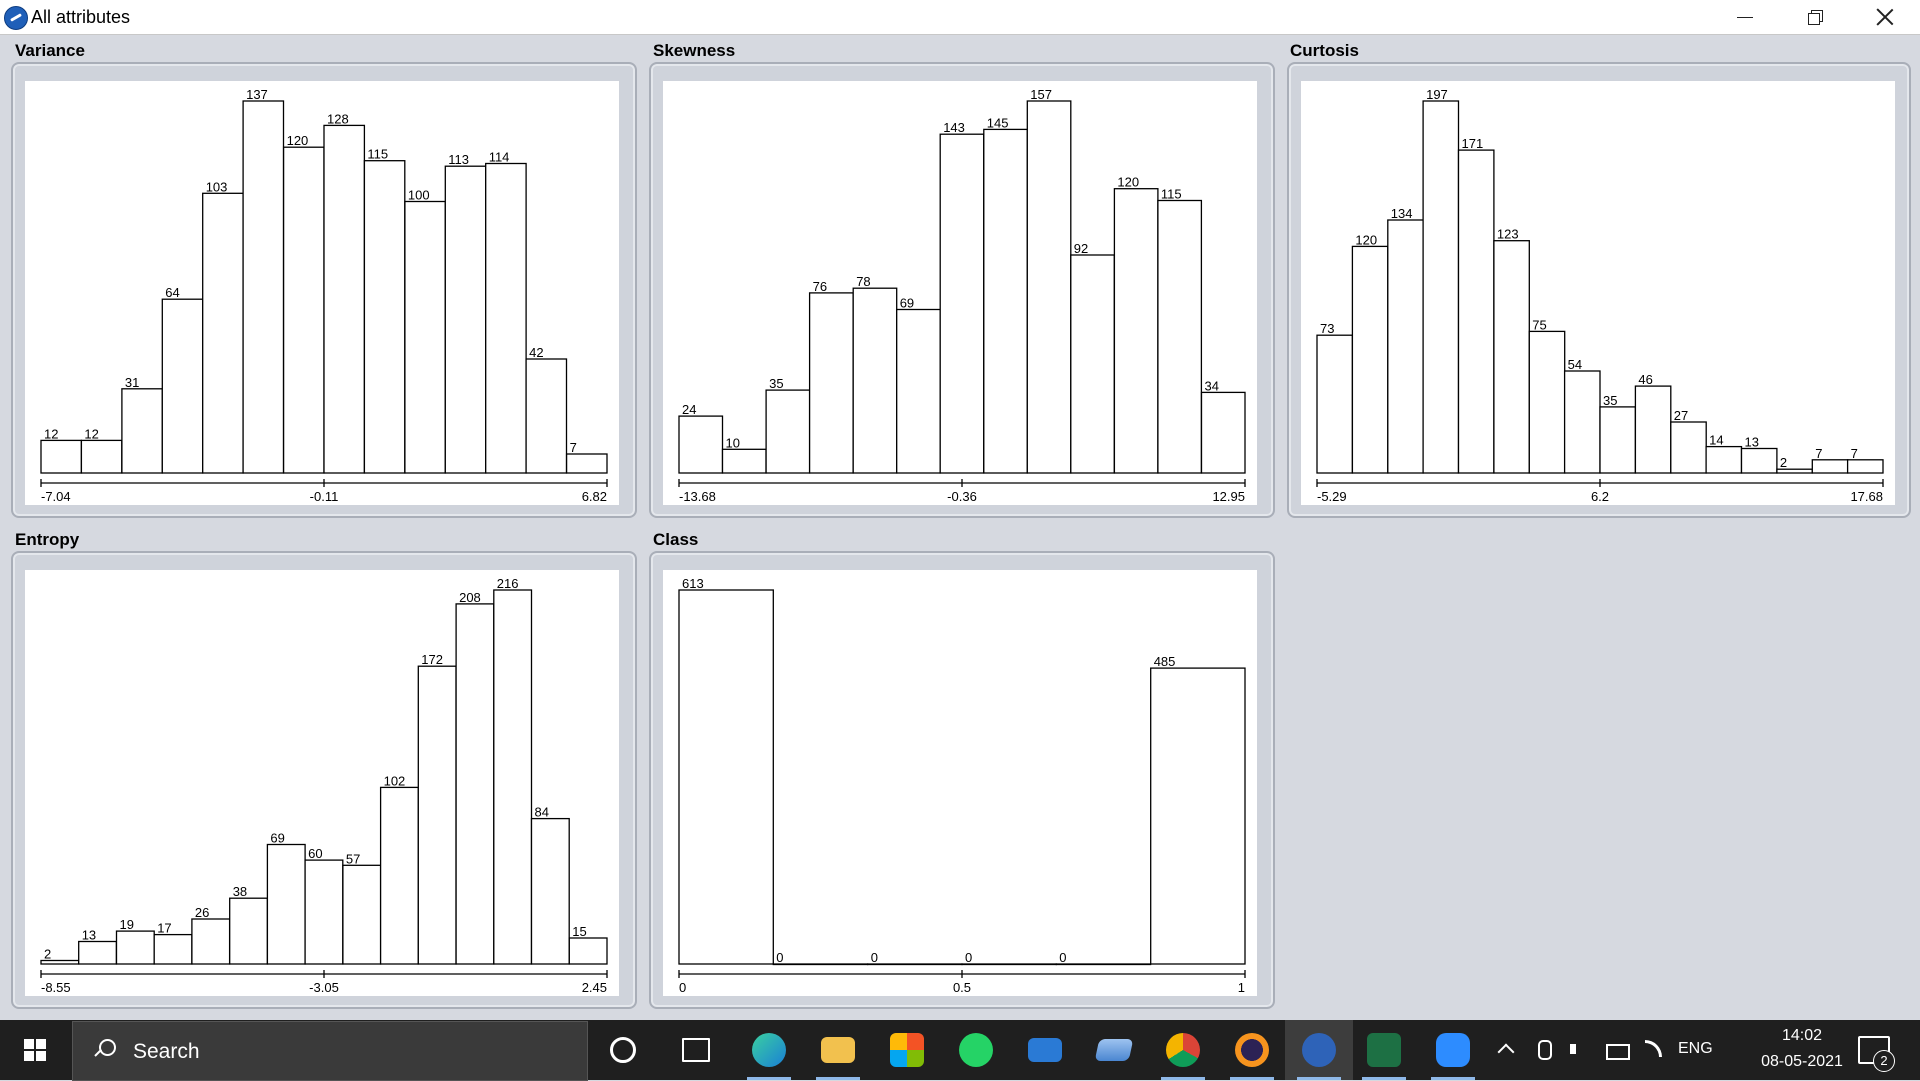 The width and height of the screenshot is (1920, 1081). I want to click on class-panel: 613 0 0 0 0 485 0 0.5 1, so click(962, 780).